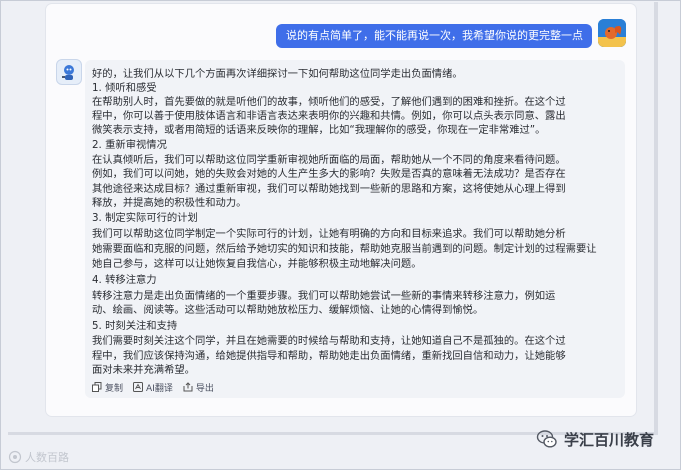  What do you see at coordinates (204, 388) in the screenshot?
I see `export-label: 导出` at bounding box center [204, 388].